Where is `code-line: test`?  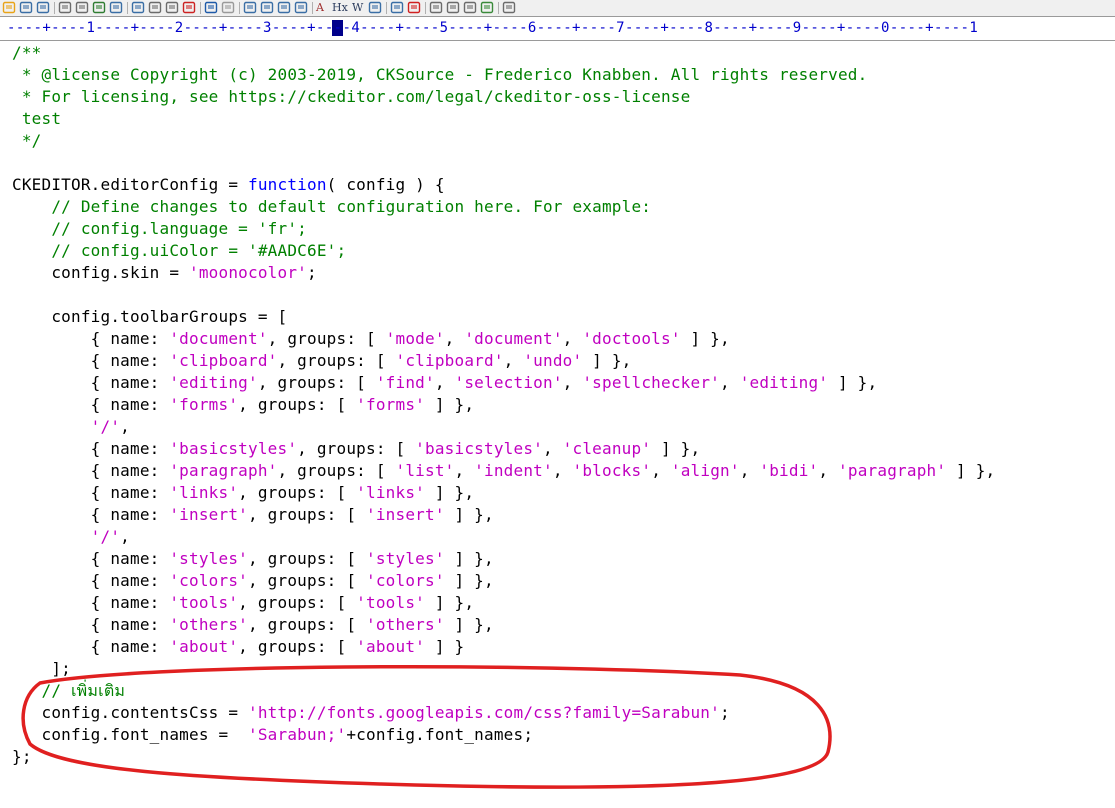
code-line: test is located at coordinates (36, 119).